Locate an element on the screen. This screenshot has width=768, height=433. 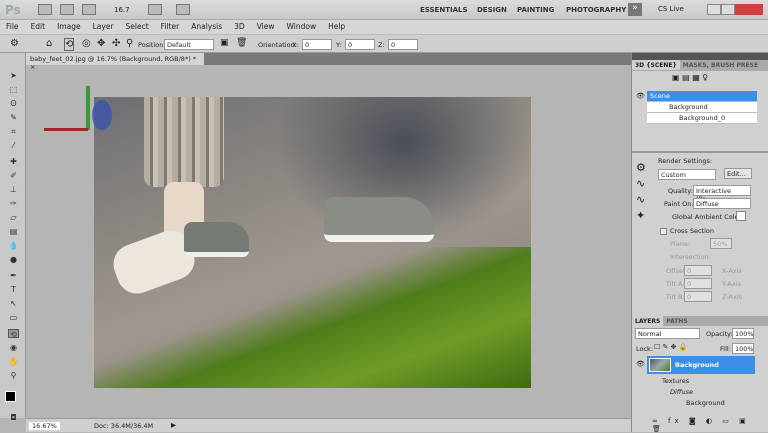
axis-x-handle is located at coordinates (66, 129).